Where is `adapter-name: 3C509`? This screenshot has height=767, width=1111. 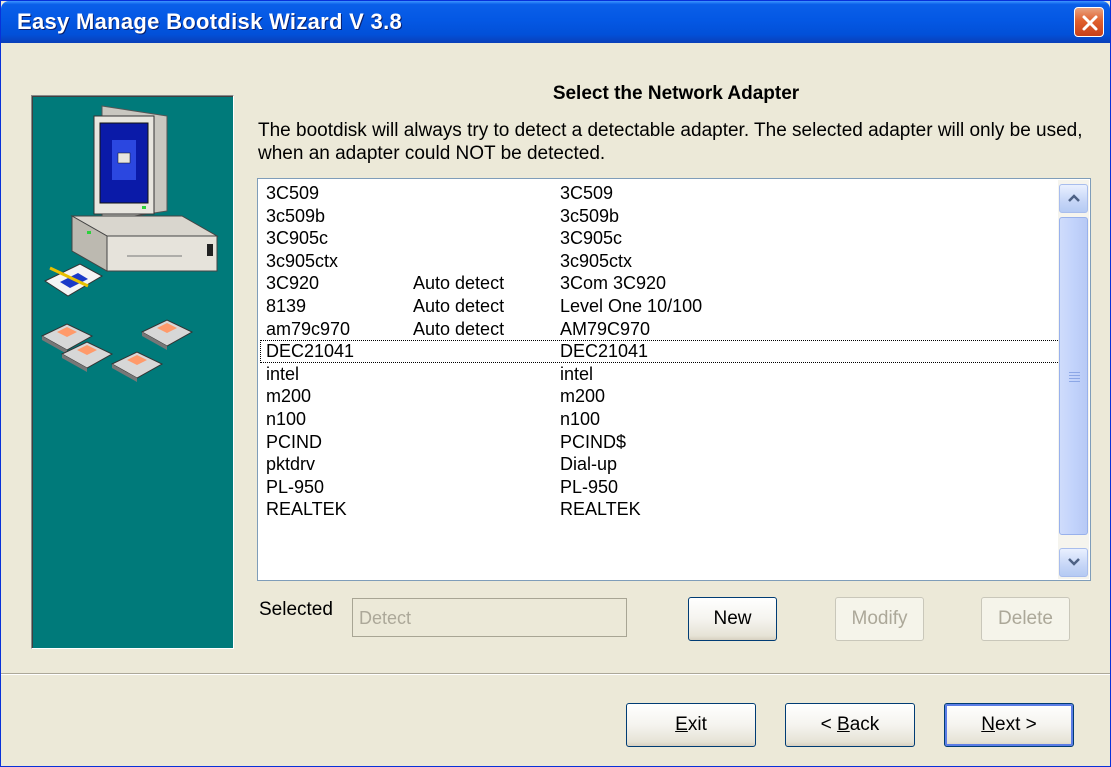
adapter-name: 3C509 is located at coordinates (293, 193).